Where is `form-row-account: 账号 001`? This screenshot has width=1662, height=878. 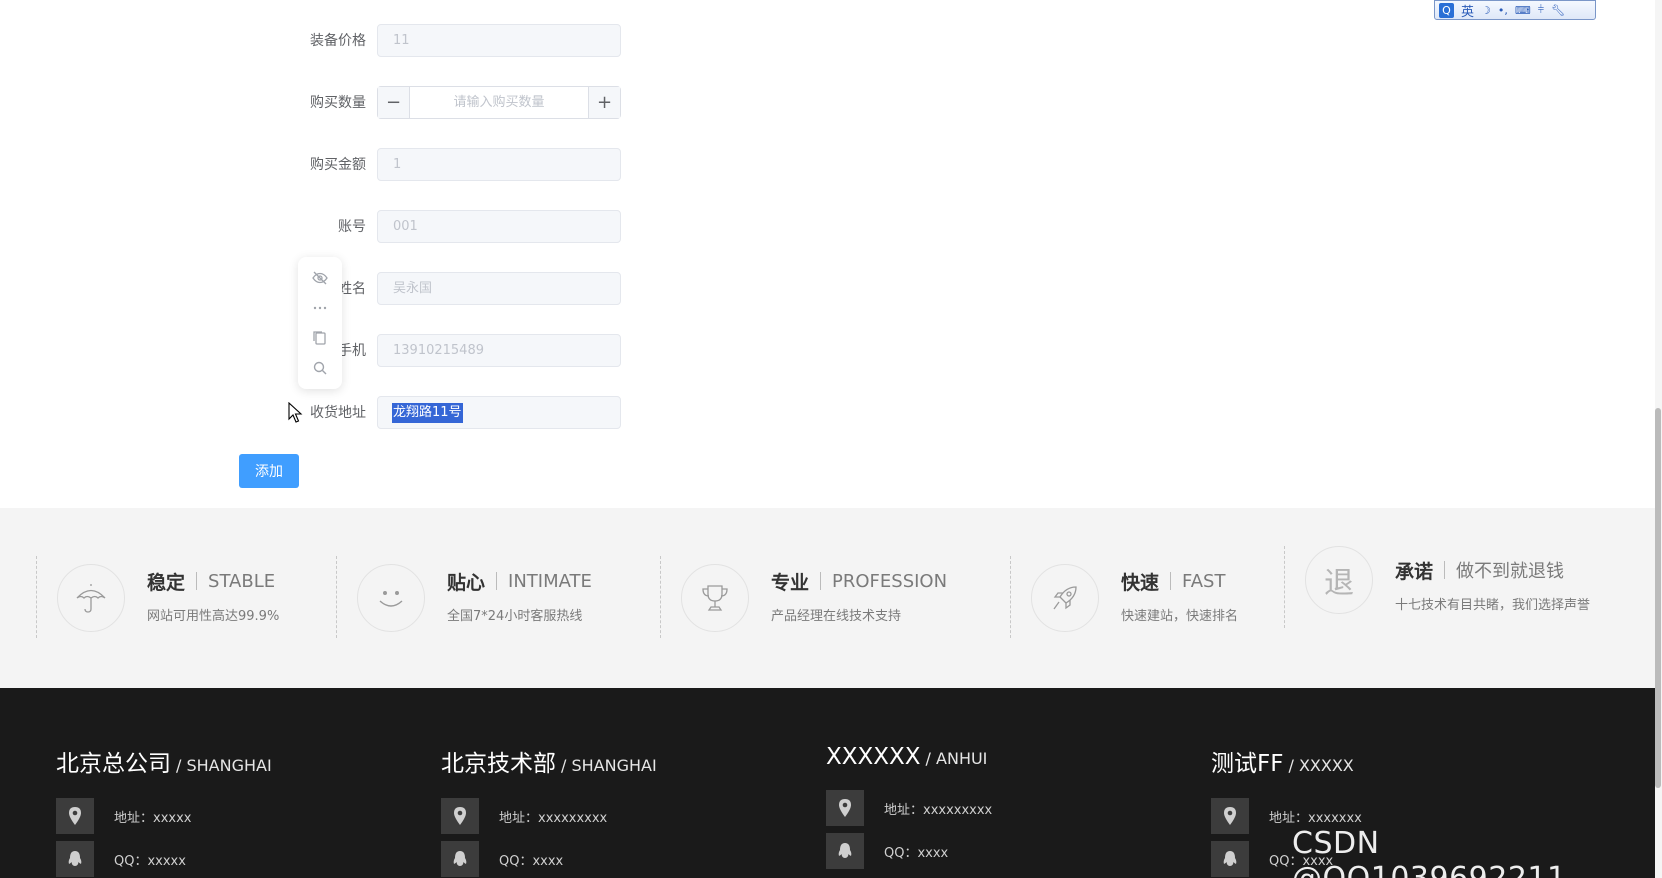
form-row-account: 账号 001 is located at coordinates (440, 226).